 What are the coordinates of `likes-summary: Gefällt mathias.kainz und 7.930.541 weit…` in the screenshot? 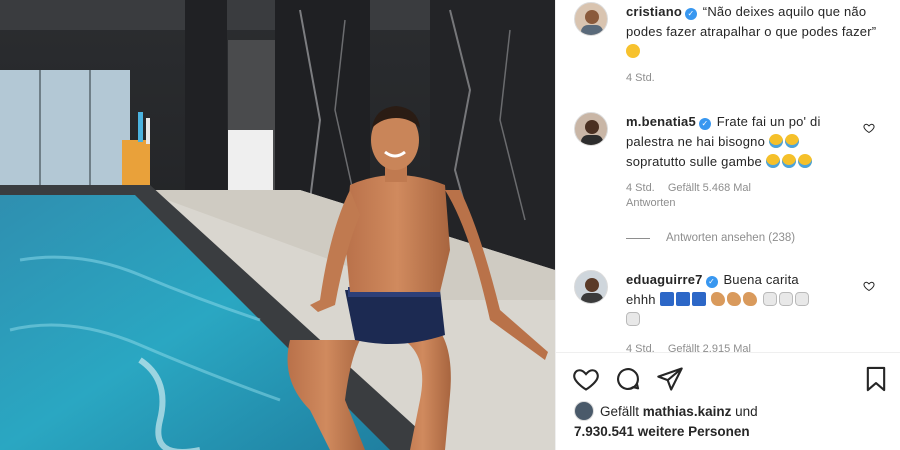 It's located at (666, 421).